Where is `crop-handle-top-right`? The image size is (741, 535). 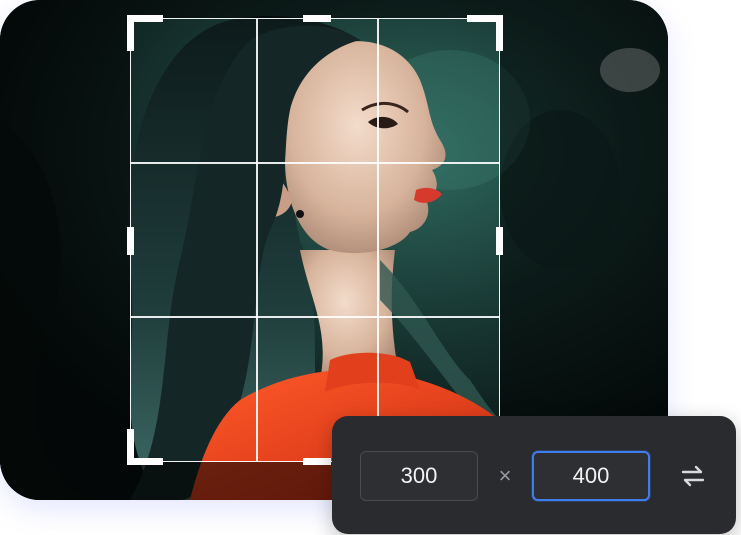 crop-handle-top-right is located at coordinates (485, 33).